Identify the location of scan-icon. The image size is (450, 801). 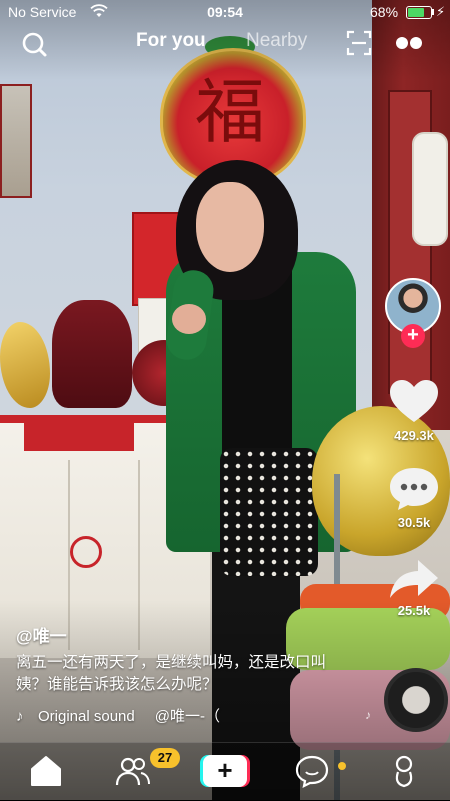
(359, 43).